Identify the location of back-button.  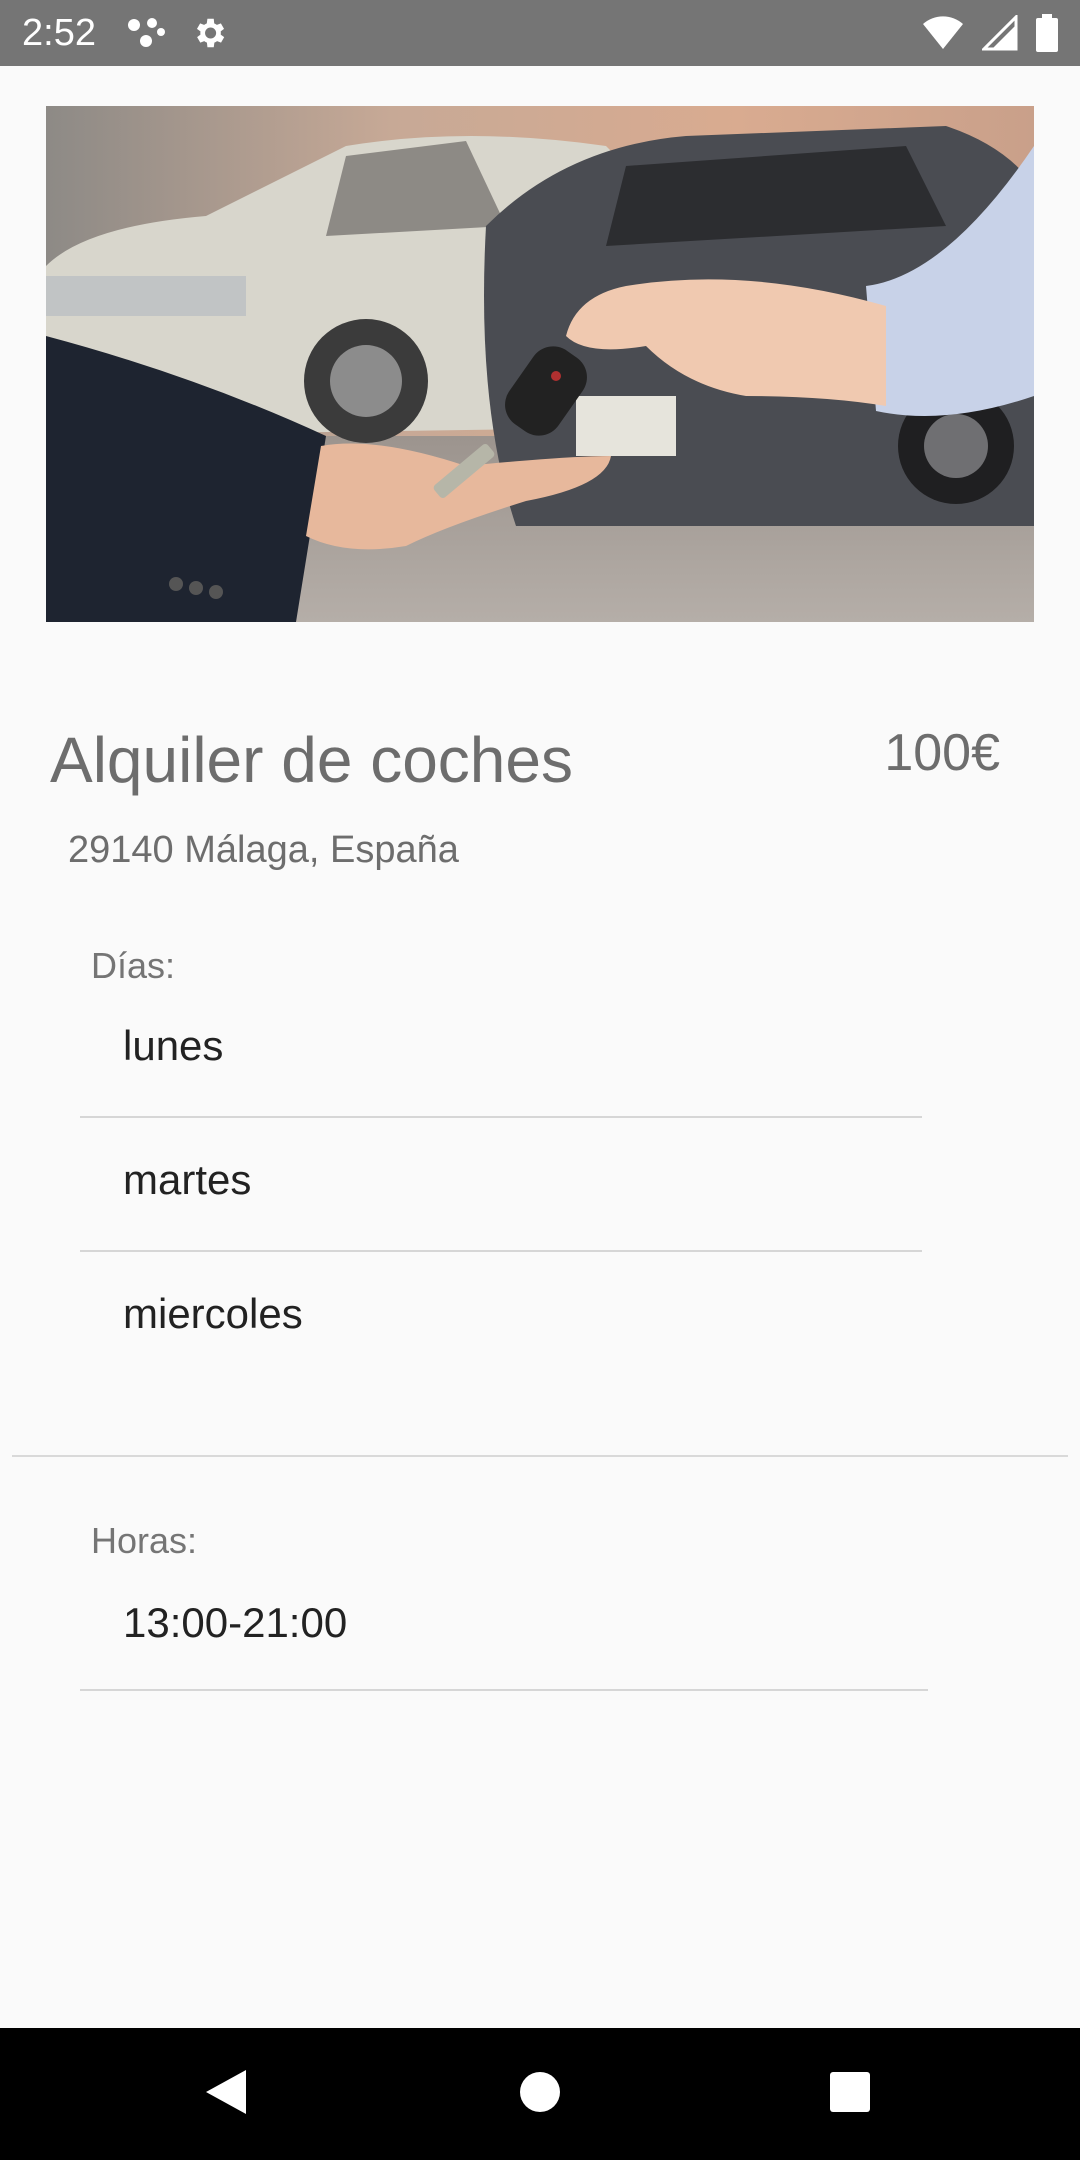
(226, 2094).